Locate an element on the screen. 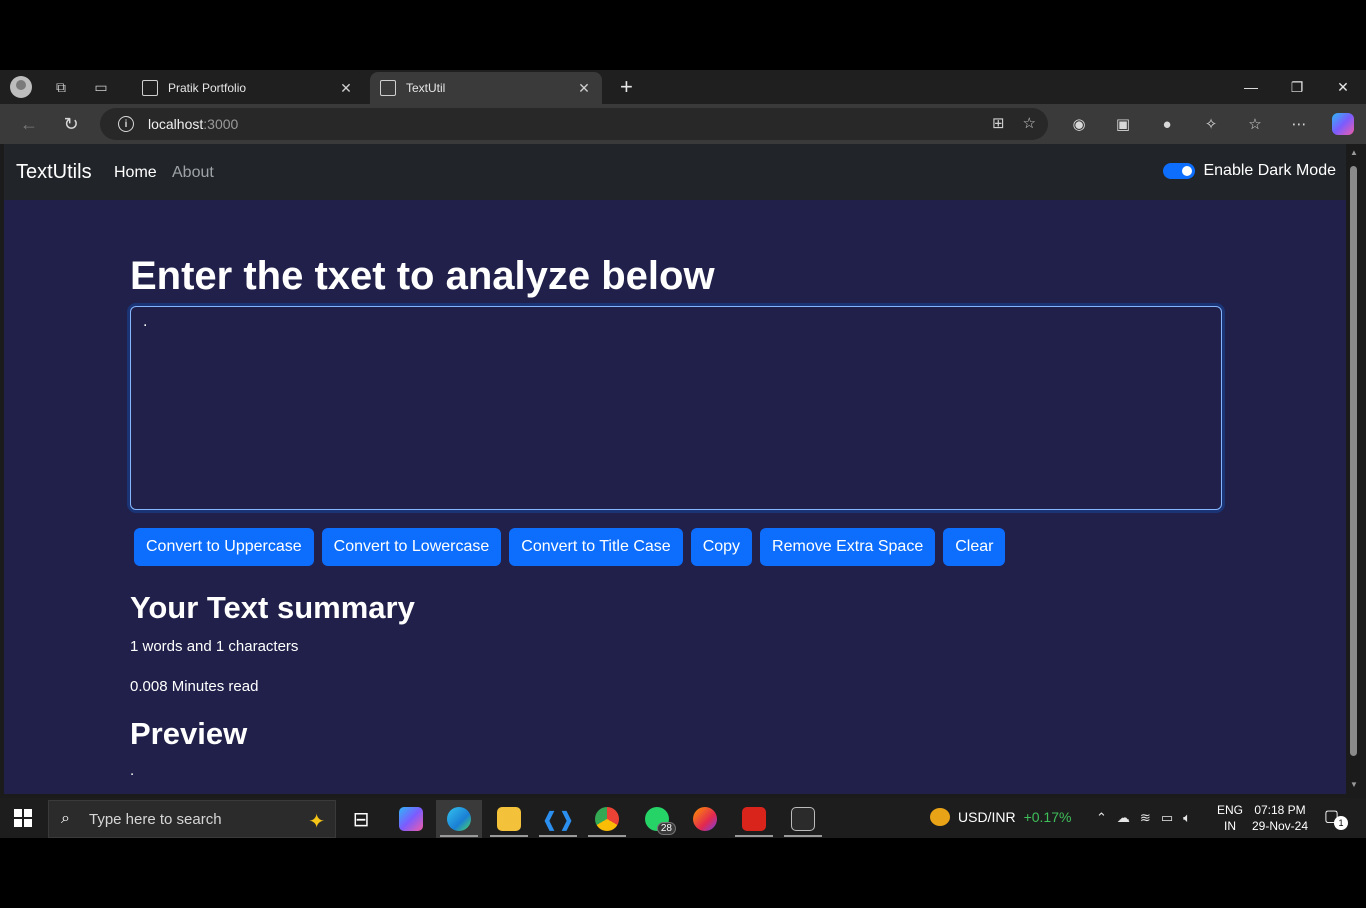 The width and height of the screenshot is (1366, 908). system-tray: ⌃ ☁ ≋ ▭ 🔈︎ is located at coordinates (1143, 818).